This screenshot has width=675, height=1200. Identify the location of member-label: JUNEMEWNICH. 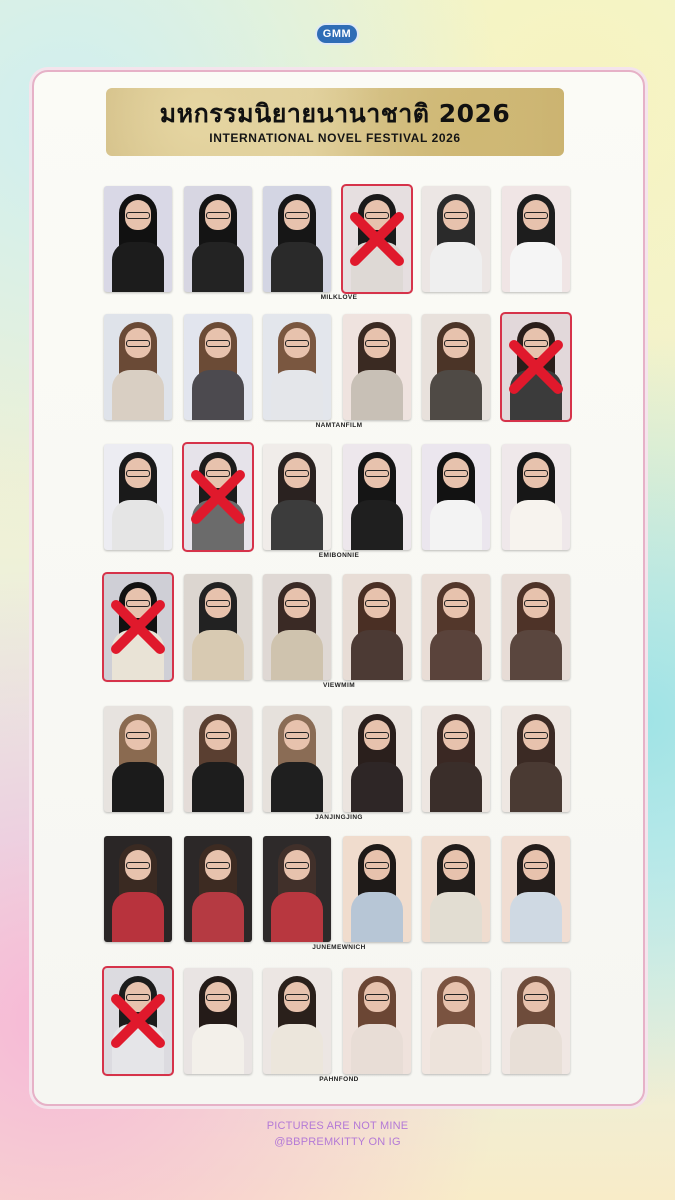
(339, 947).